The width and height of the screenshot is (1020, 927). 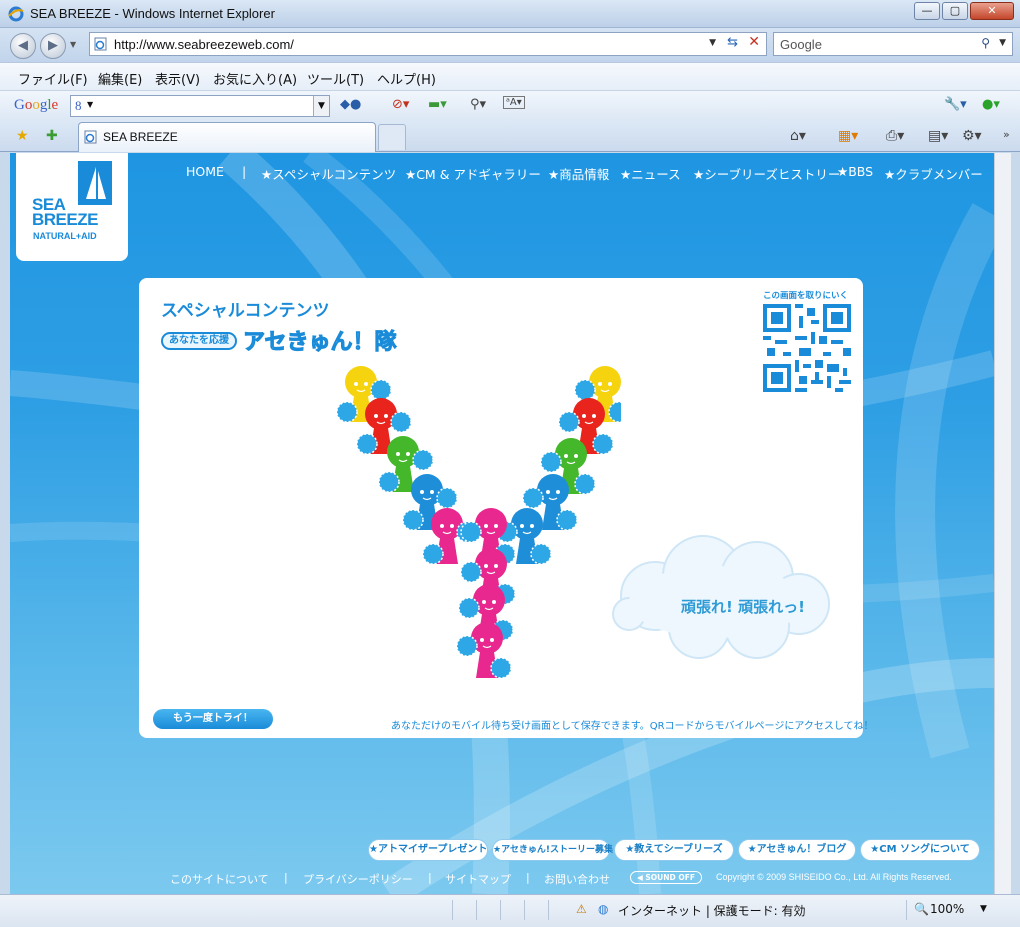 What do you see at coordinates (5, 540) in the screenshot?
I see `window-frame-left` at bounding box center [5, 540].